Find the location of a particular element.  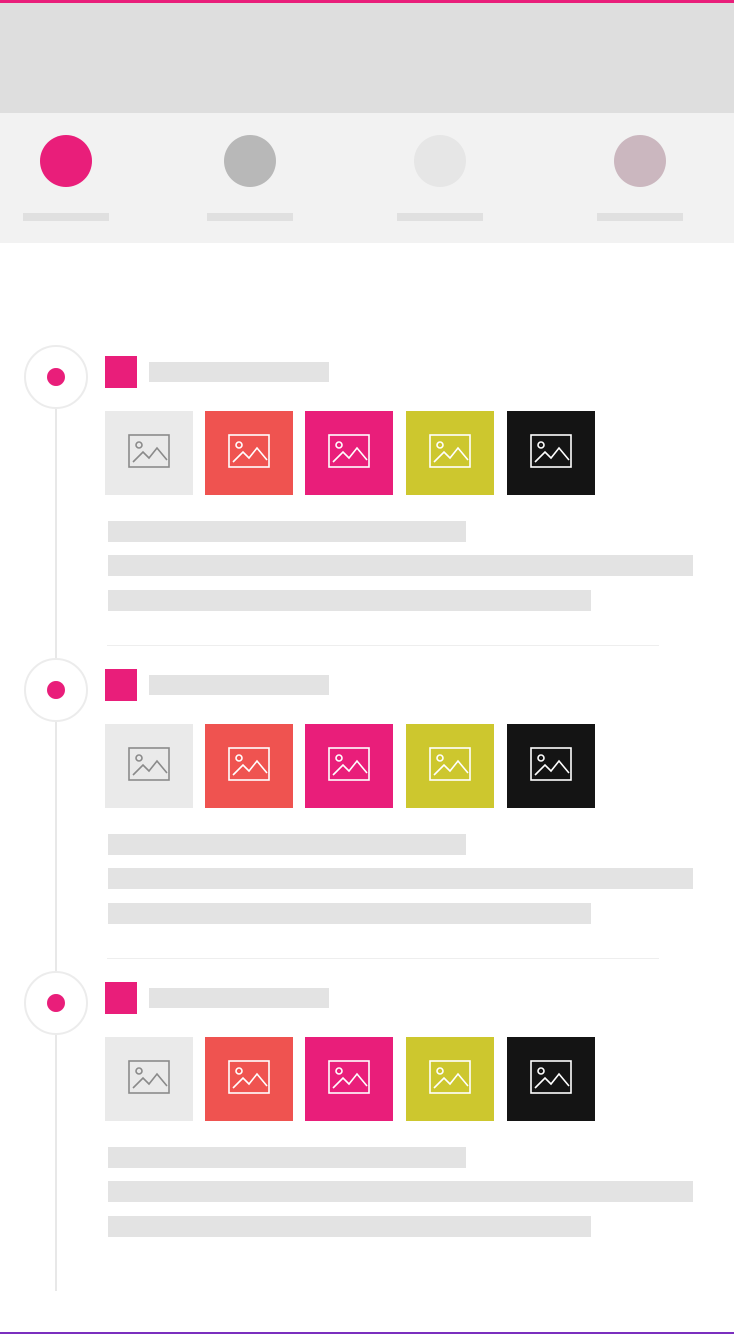

tab-bar is located at coordinates (367, 178).